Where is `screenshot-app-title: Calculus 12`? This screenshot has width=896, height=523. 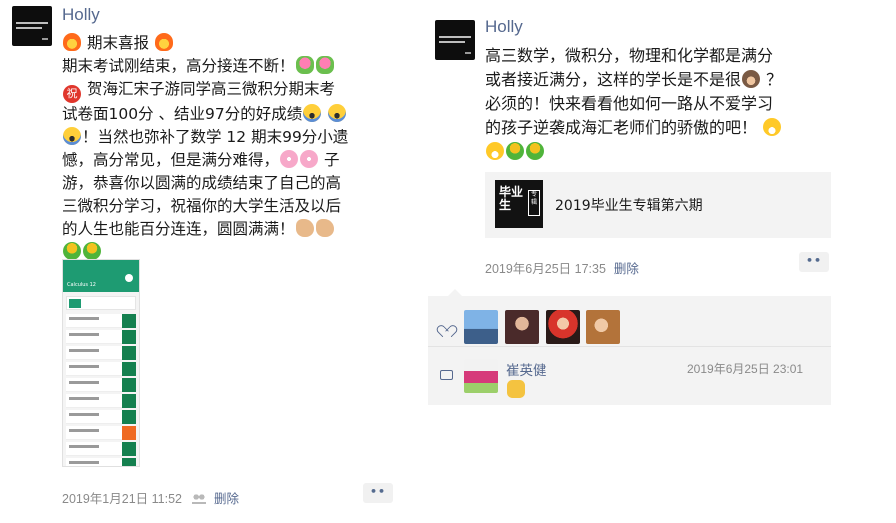
screenshot-app-title: Calculus 12 is located at coordinates (101, 287).